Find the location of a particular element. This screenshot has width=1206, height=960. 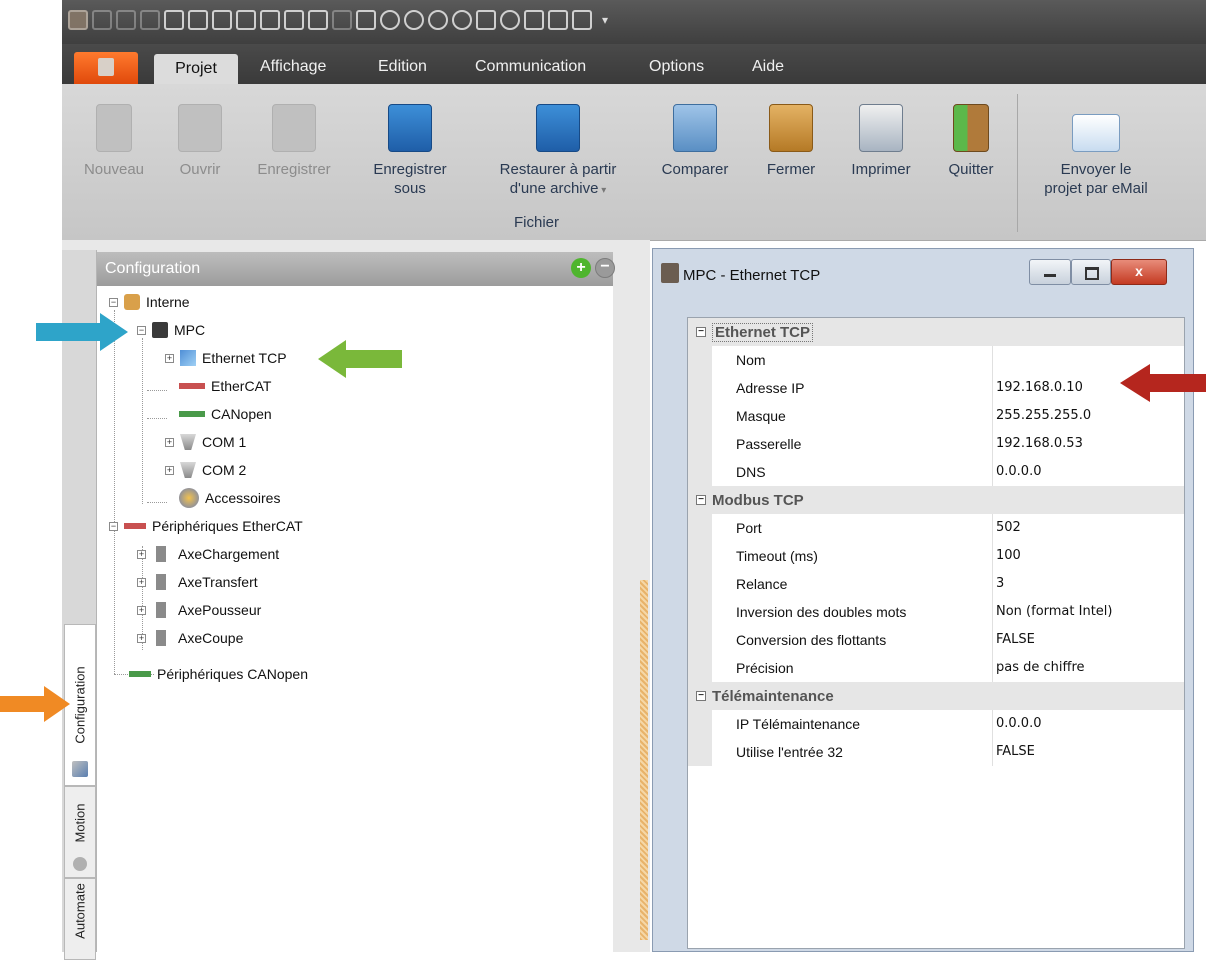

prop-row-port: Port 502 is located at coordinates (936, 528).